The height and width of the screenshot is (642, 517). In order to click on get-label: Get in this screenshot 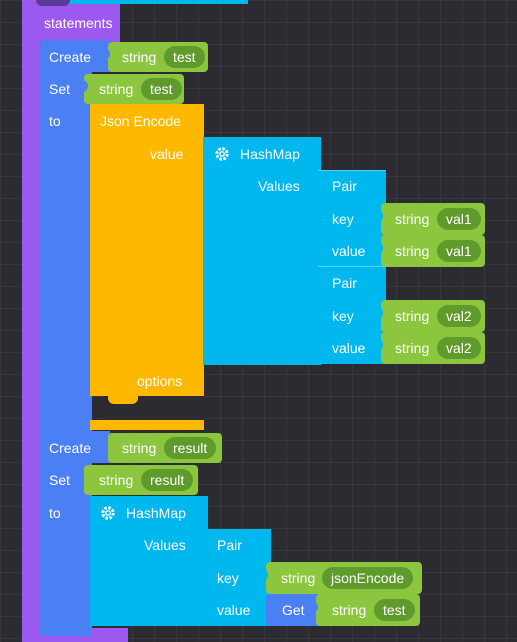, I will do `click(293, 610)`.